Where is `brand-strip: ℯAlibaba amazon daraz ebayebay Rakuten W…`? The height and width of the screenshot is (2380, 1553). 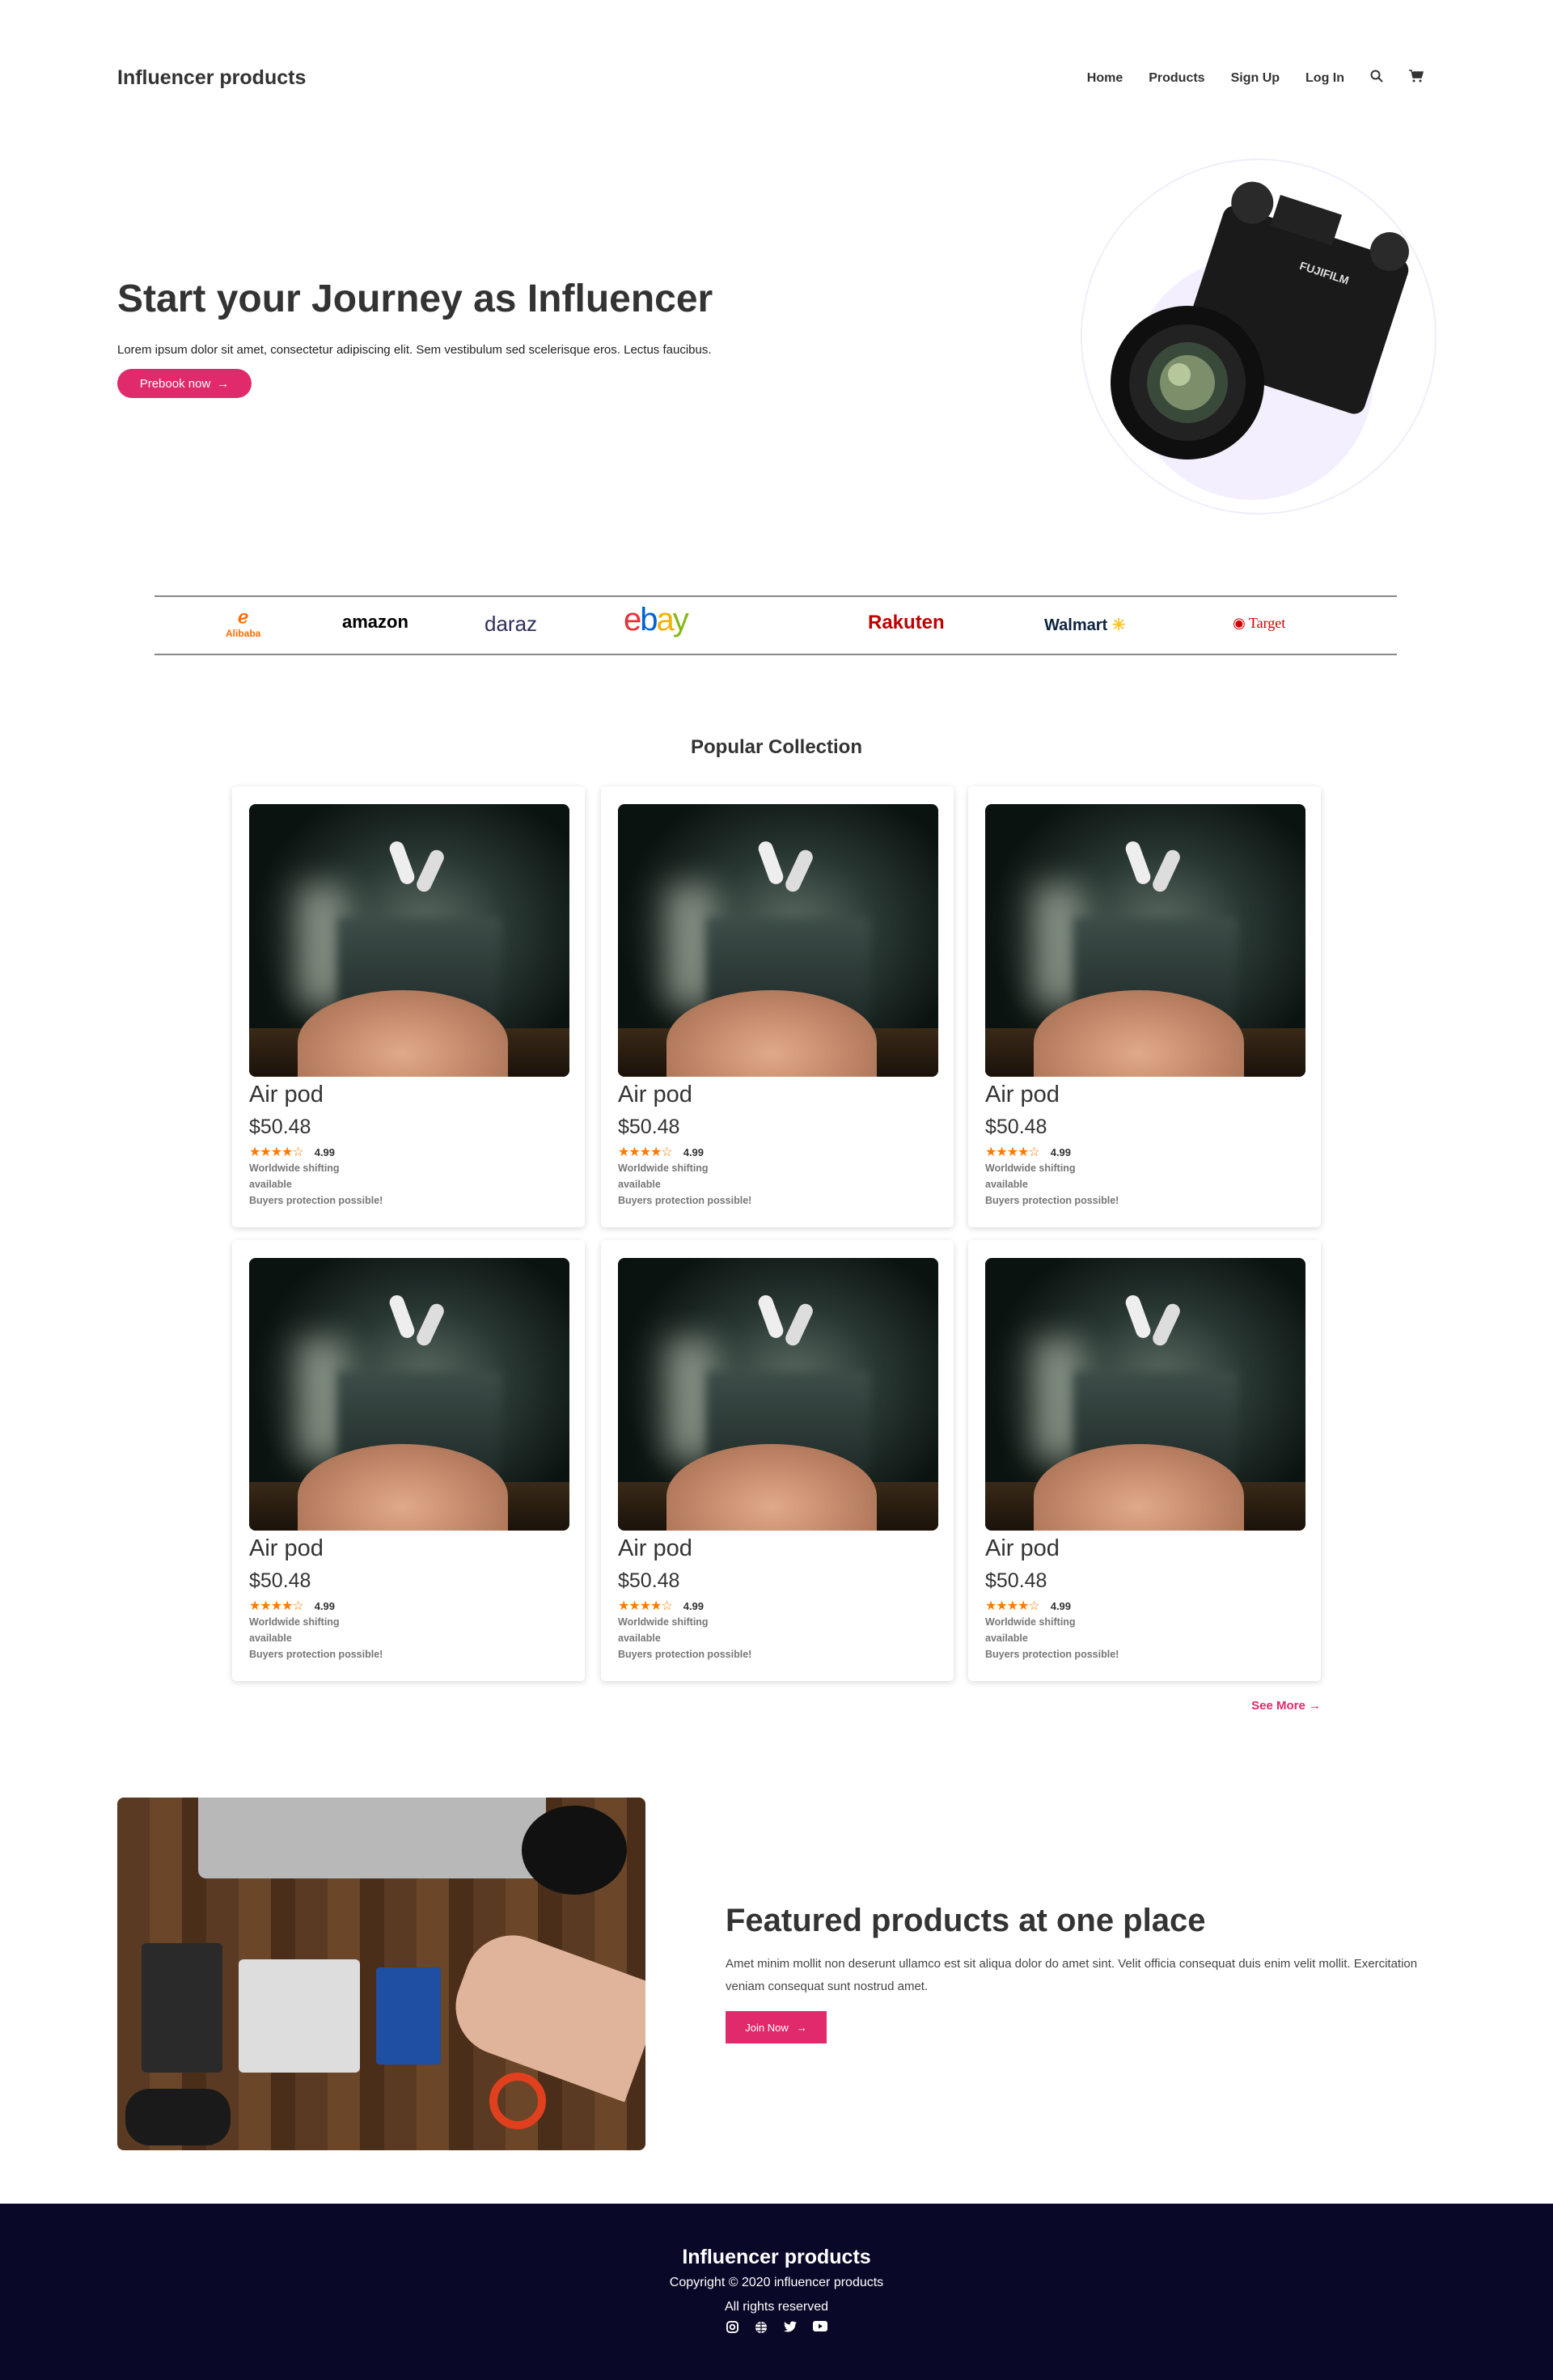 brand-strip: ℯAlibaba amazon daraz ebayebay Rakuten W… is located at coordinates (775, 625).